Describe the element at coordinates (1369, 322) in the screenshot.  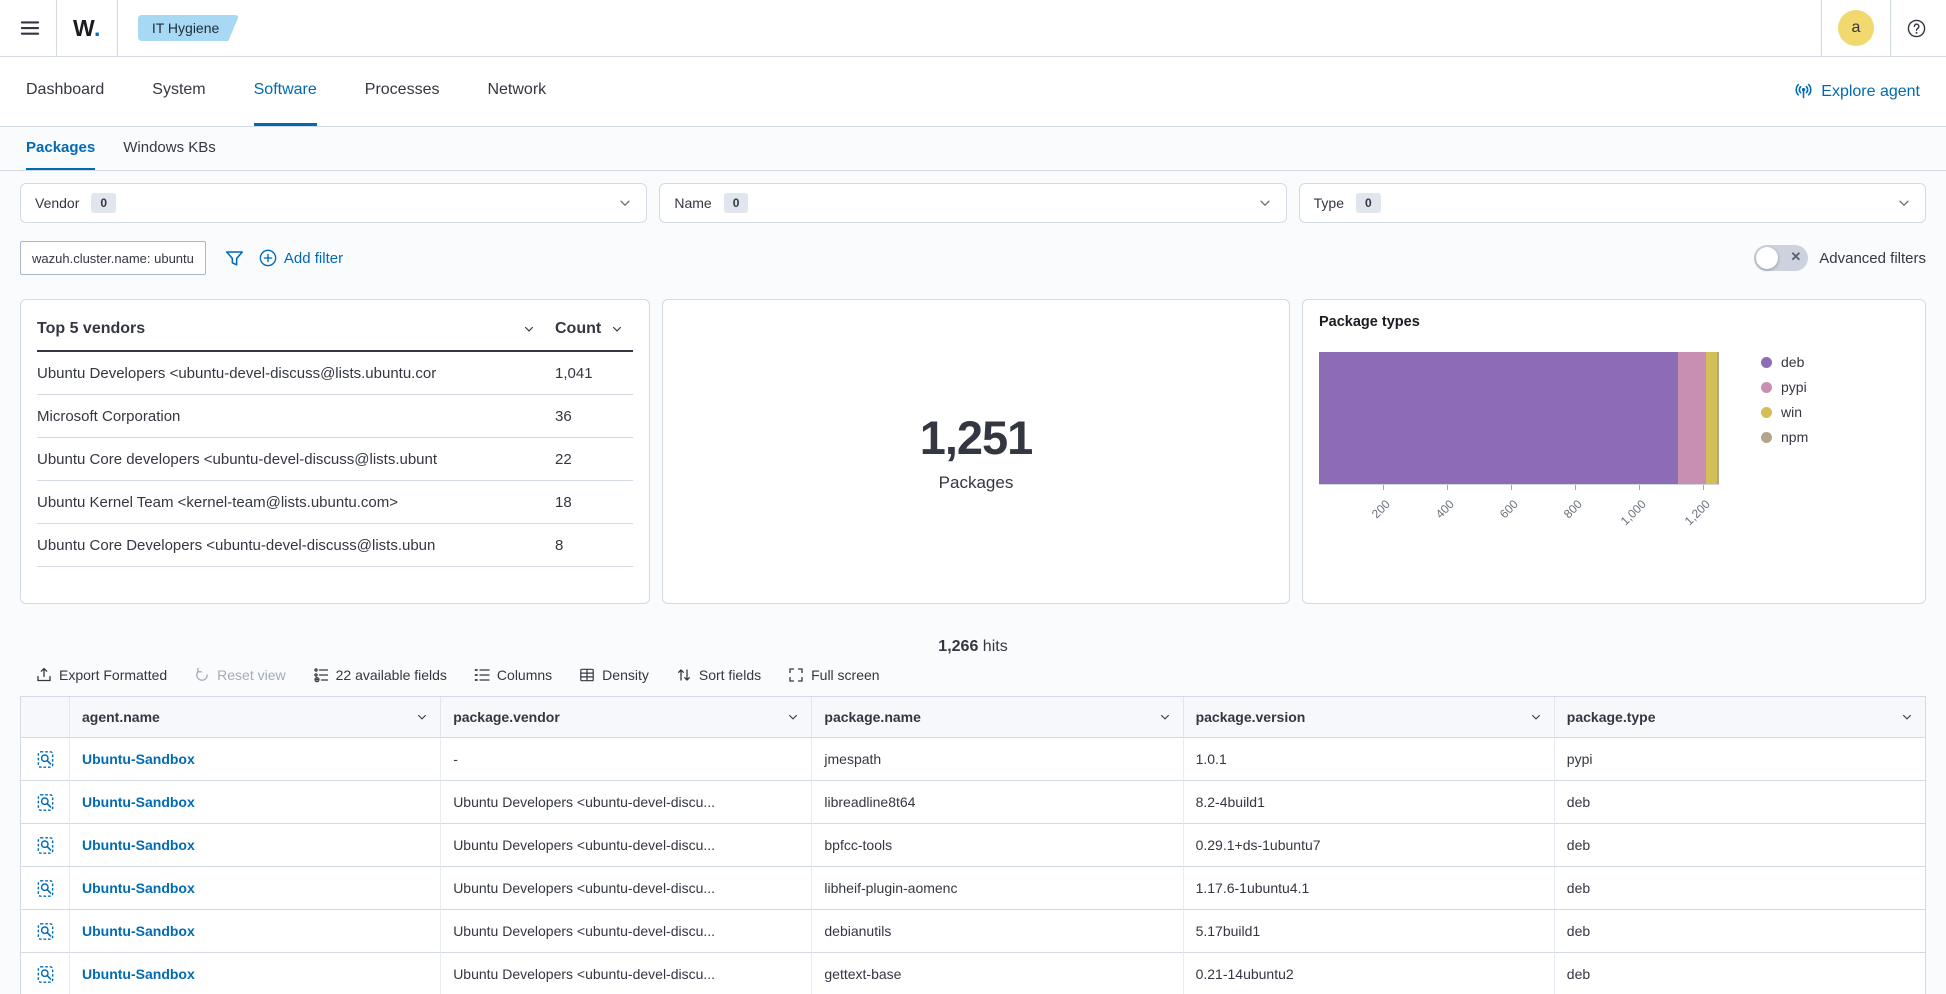
I see `chart-title: Package types` at that location.